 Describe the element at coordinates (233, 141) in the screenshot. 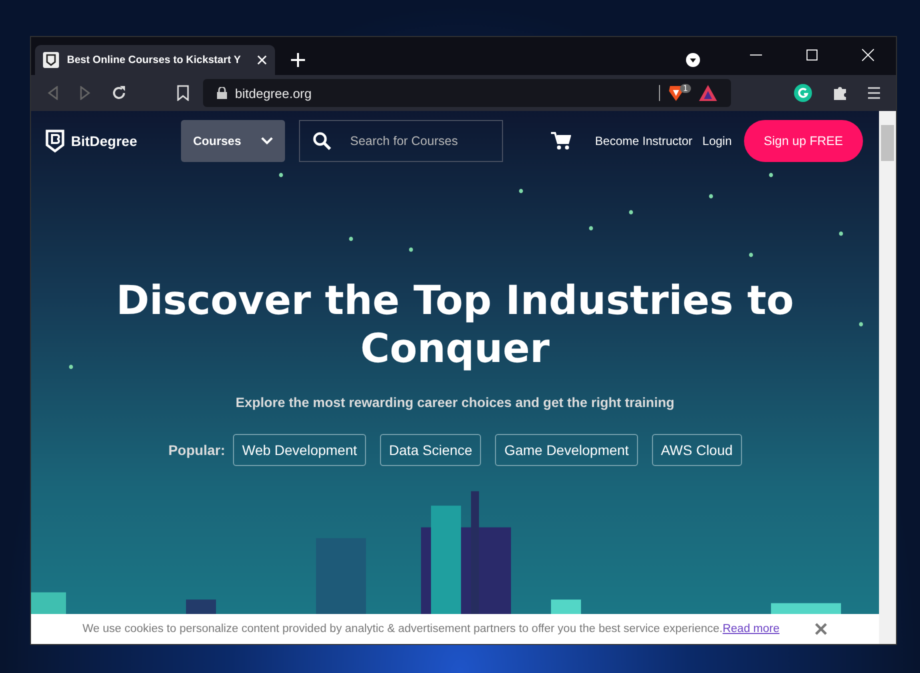

I see `courses-dropdown: Courses` at that location.